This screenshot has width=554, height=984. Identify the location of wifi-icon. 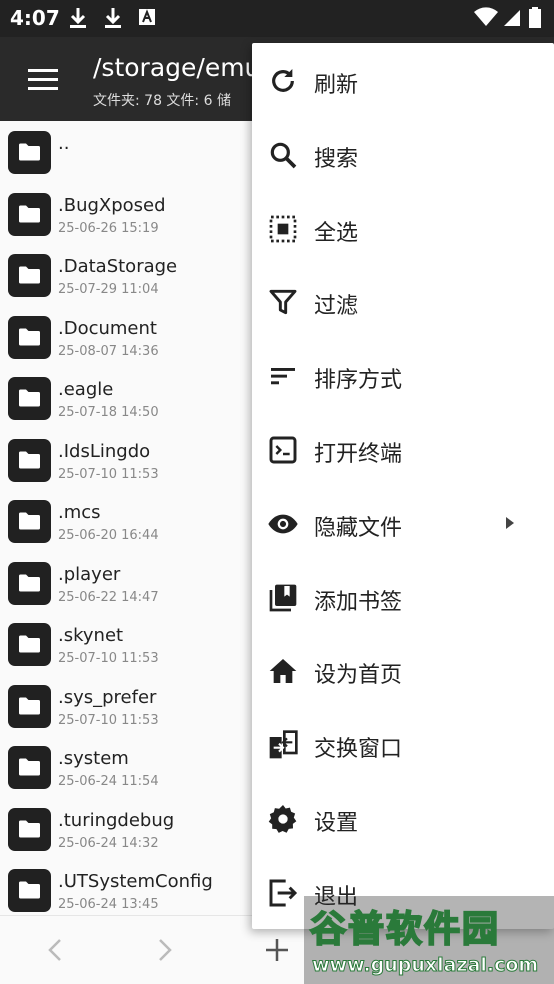
(486, 19).